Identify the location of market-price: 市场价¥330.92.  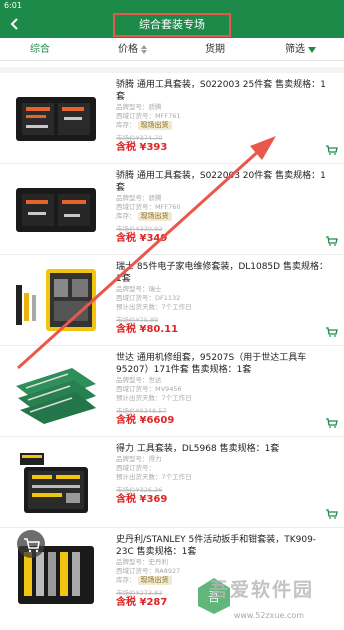
(139, 229).